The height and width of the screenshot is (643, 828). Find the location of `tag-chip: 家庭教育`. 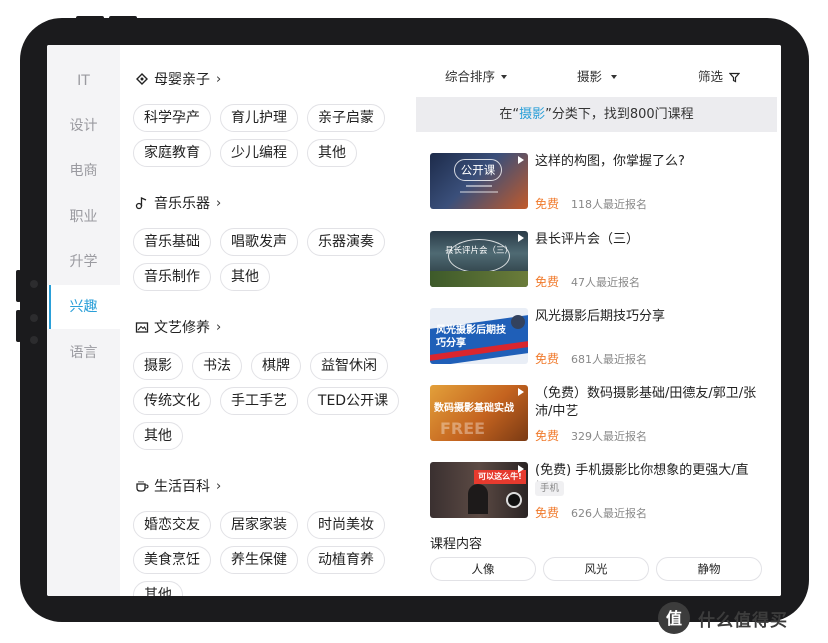

tag-chip: 家庭教育 is located at coordinates (172, 153).